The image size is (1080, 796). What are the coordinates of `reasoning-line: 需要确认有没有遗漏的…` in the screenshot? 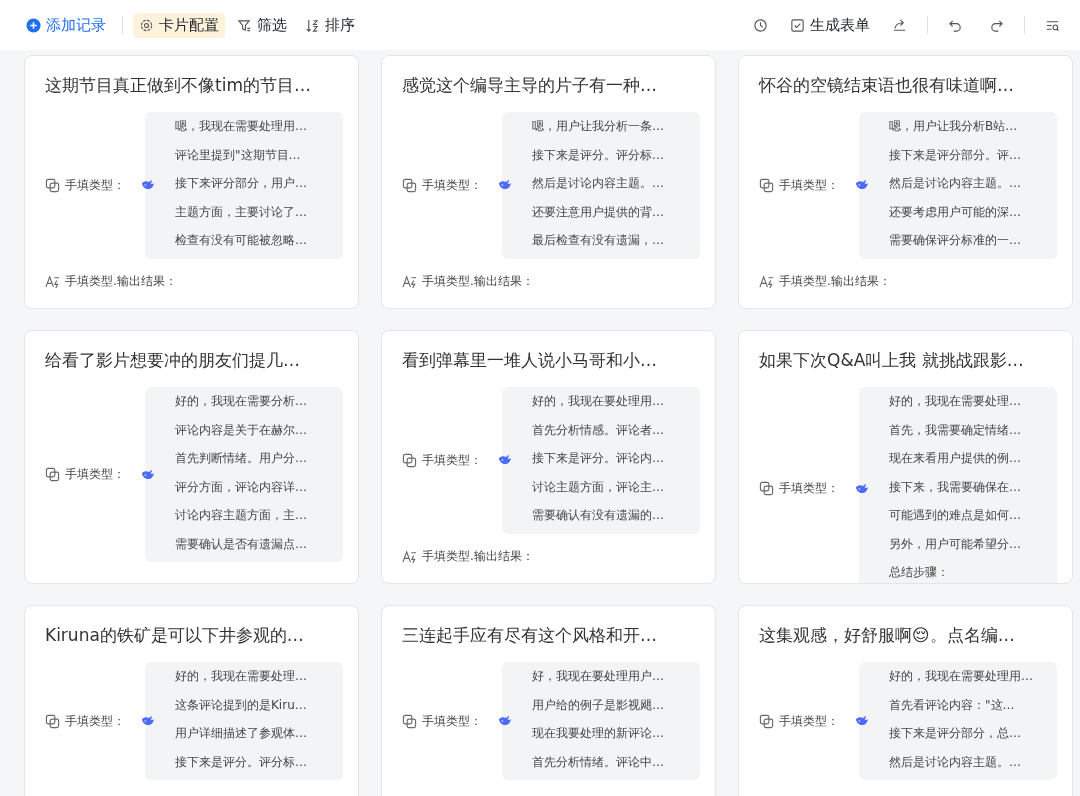 It's located at (598, 515).